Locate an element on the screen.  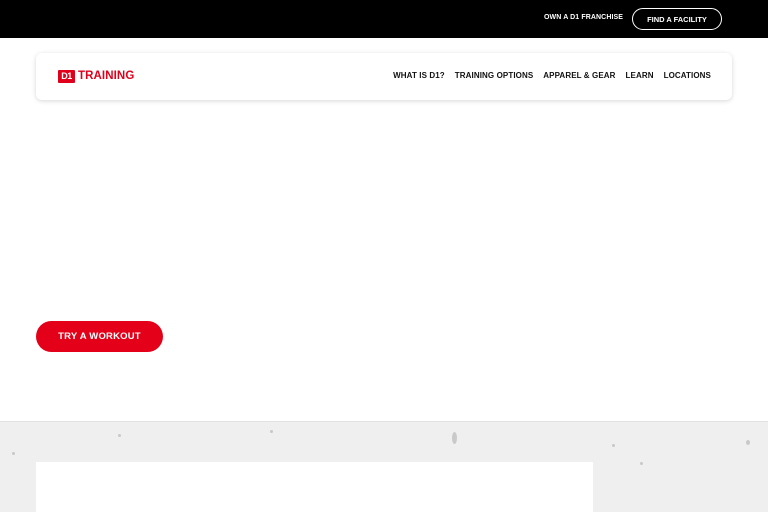
logo-mark: D1 is located at coordinates (66, 76).